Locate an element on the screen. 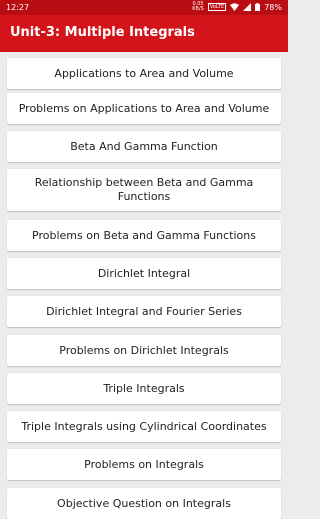  status-icons: 0.05 KB/S VoLTE 78% is located at coordinates (237, 7).